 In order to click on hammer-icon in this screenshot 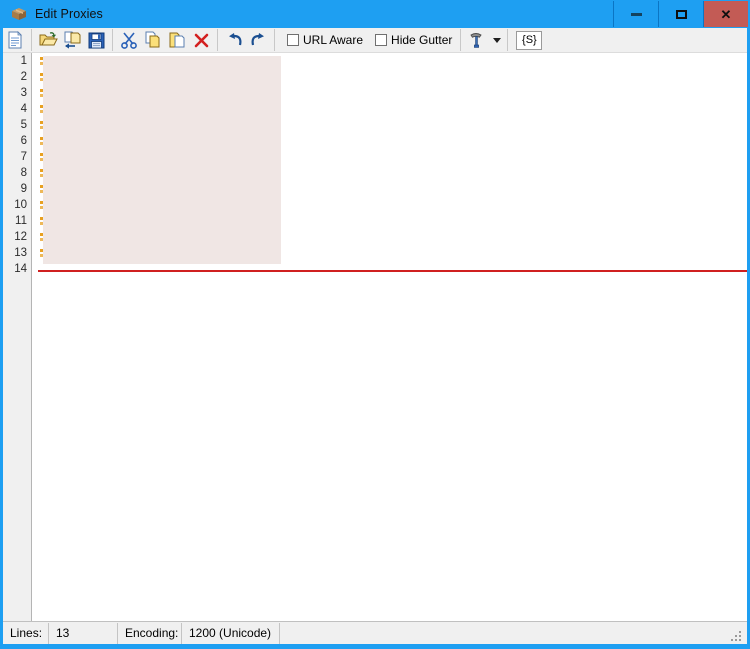, I will do `click(476, 40)`.